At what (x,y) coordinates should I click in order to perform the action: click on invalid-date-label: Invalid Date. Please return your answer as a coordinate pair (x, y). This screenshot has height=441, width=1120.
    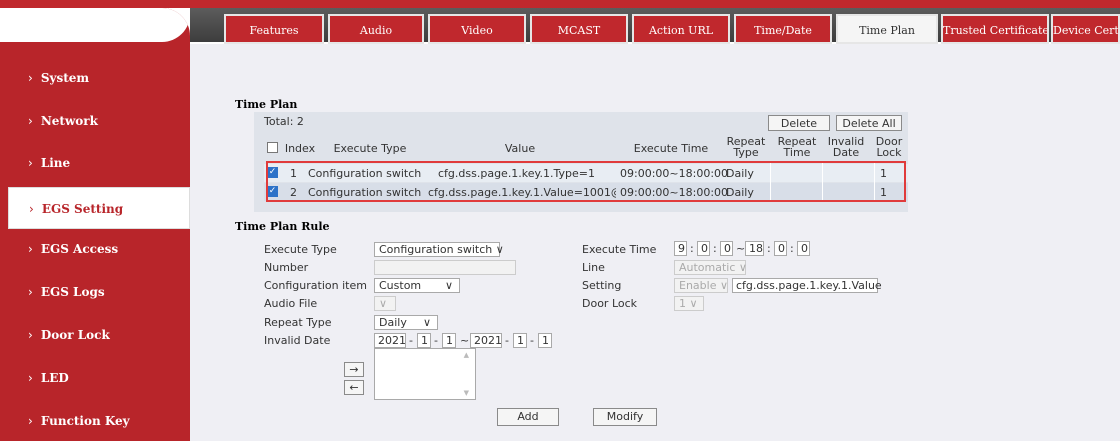
    Looking at the image, I should click on (297, 340).